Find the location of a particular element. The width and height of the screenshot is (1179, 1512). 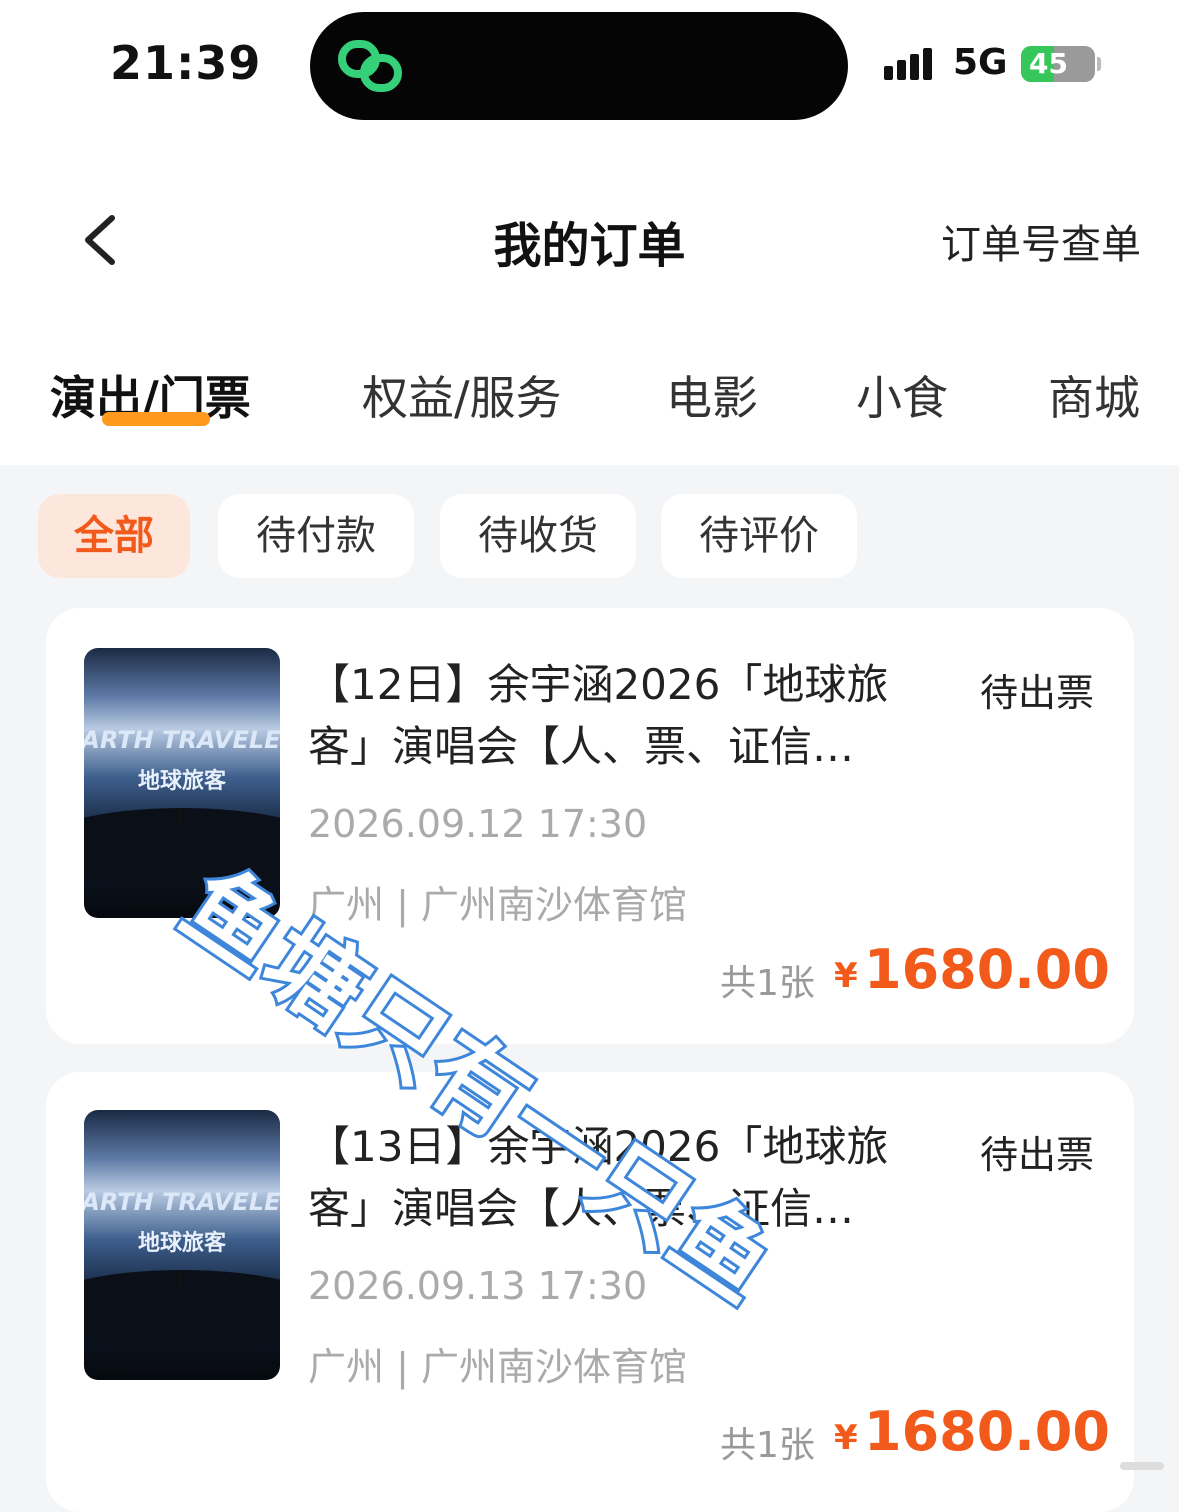

filter-all: 全部 is located at coordinates (114, 536).